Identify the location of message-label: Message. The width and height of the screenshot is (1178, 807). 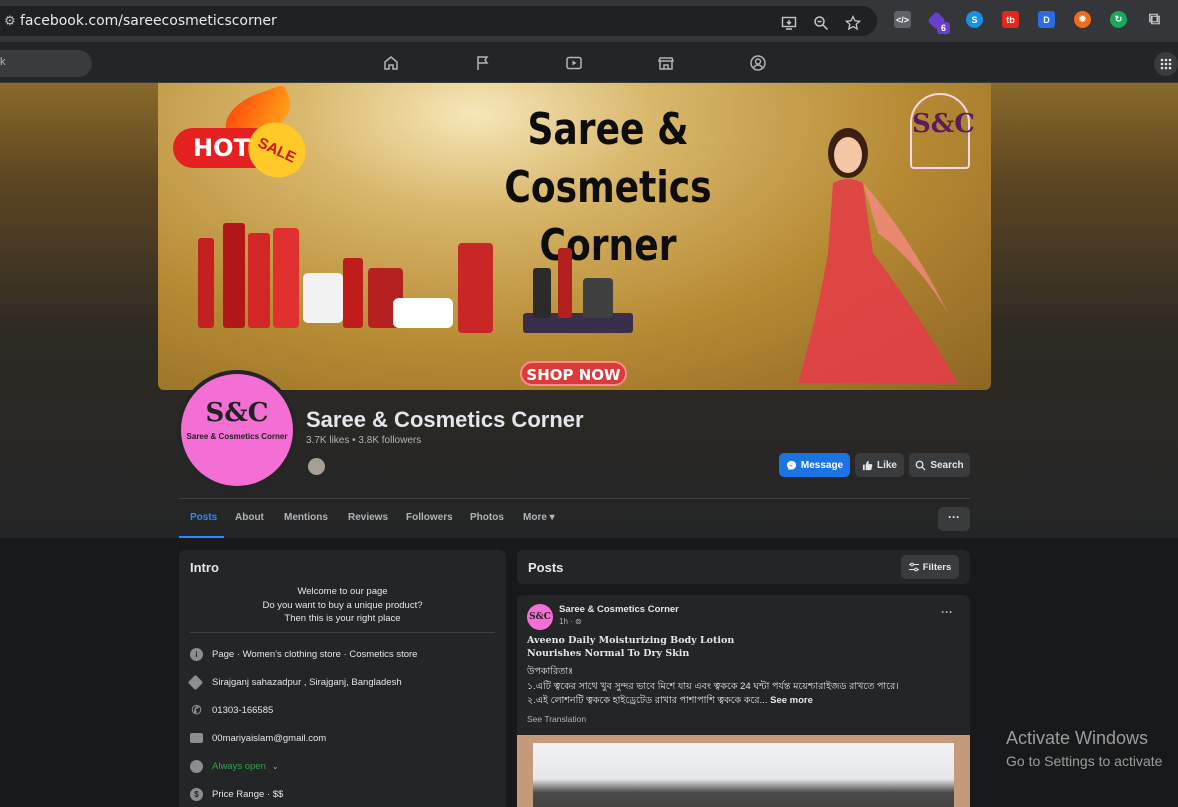
(822, 465).